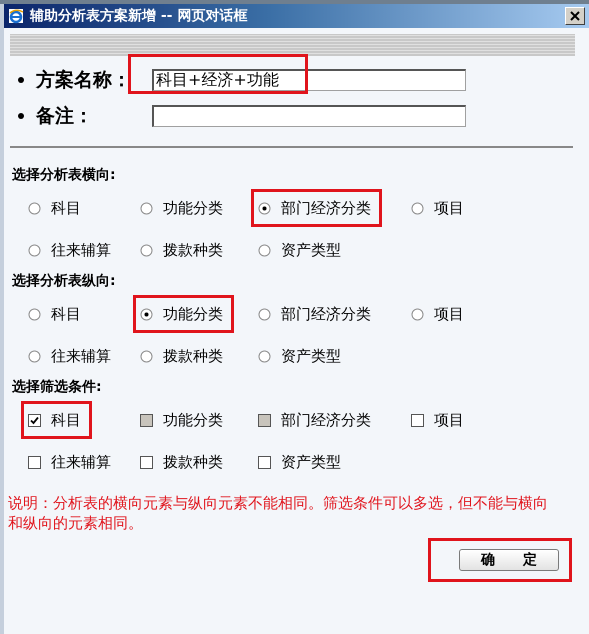 The height and width of the screenshot is (634, 589). I want to click on input-field, so click(309, 116).